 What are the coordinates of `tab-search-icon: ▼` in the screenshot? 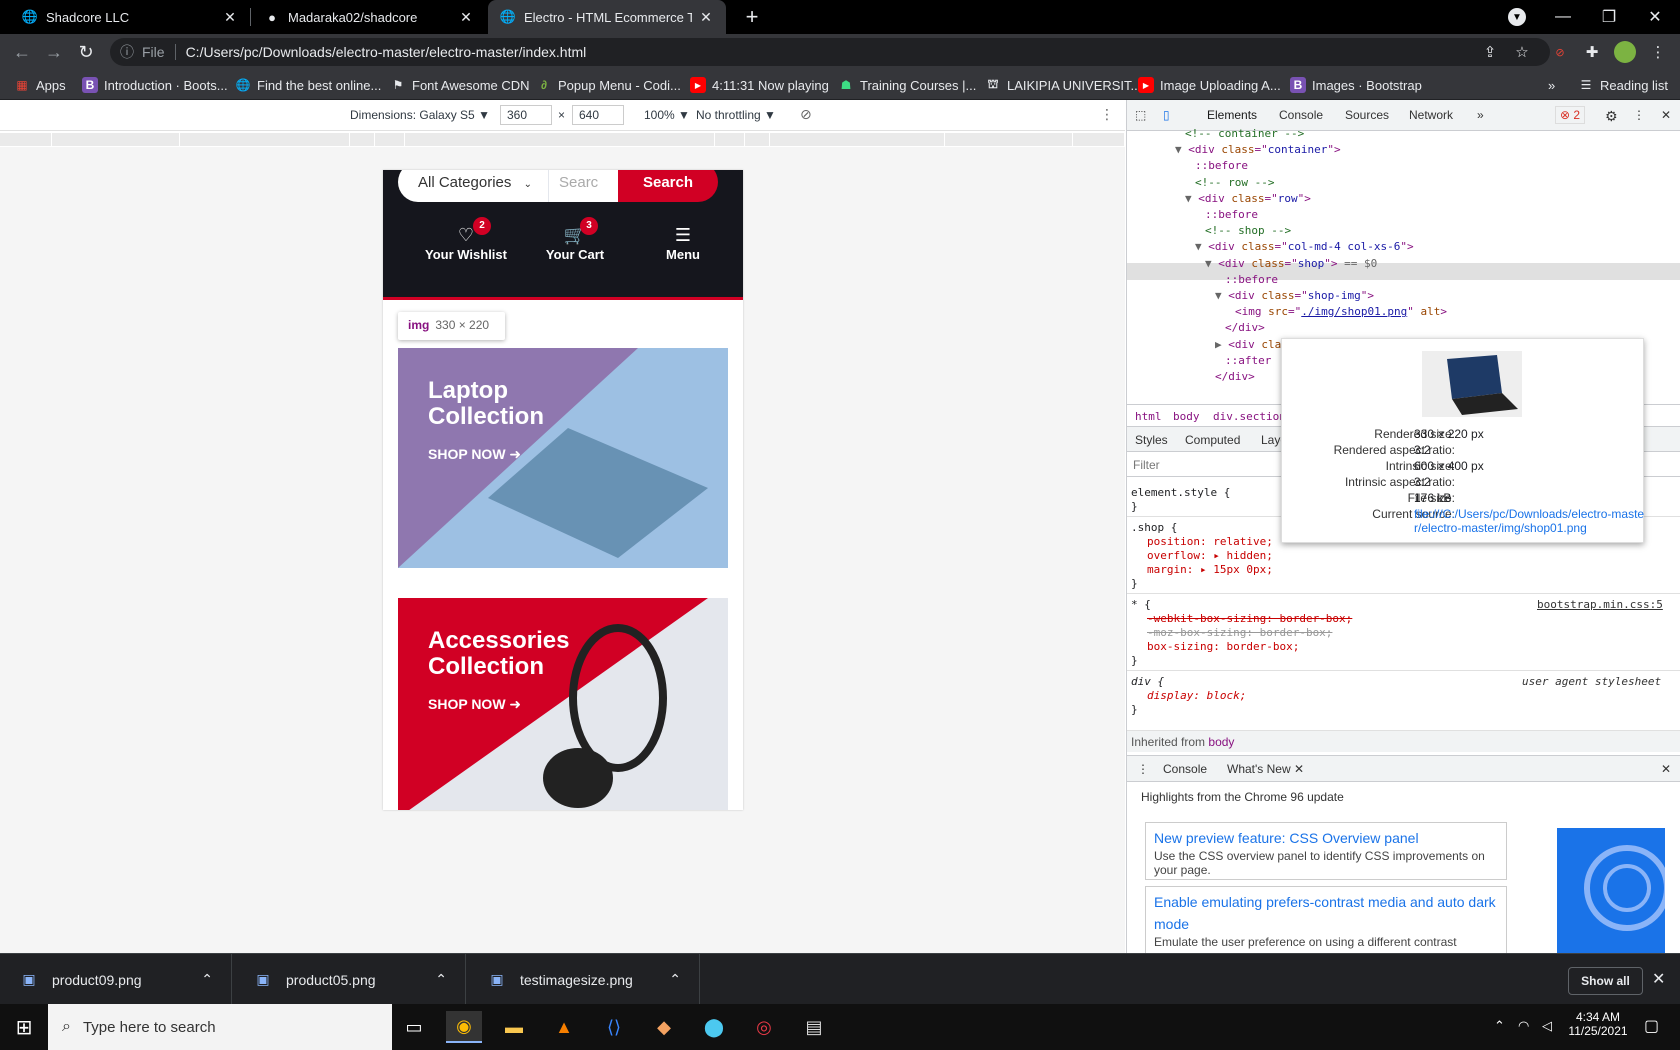 It's located at (1517, 17).